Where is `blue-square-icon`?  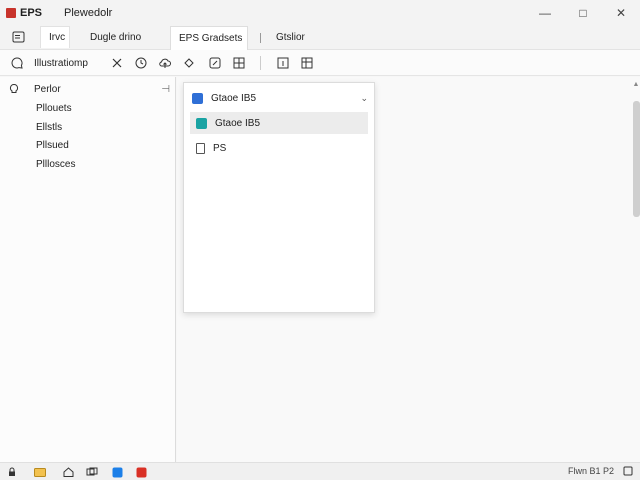
blue-square-icon is located at coordinates (197, 98).